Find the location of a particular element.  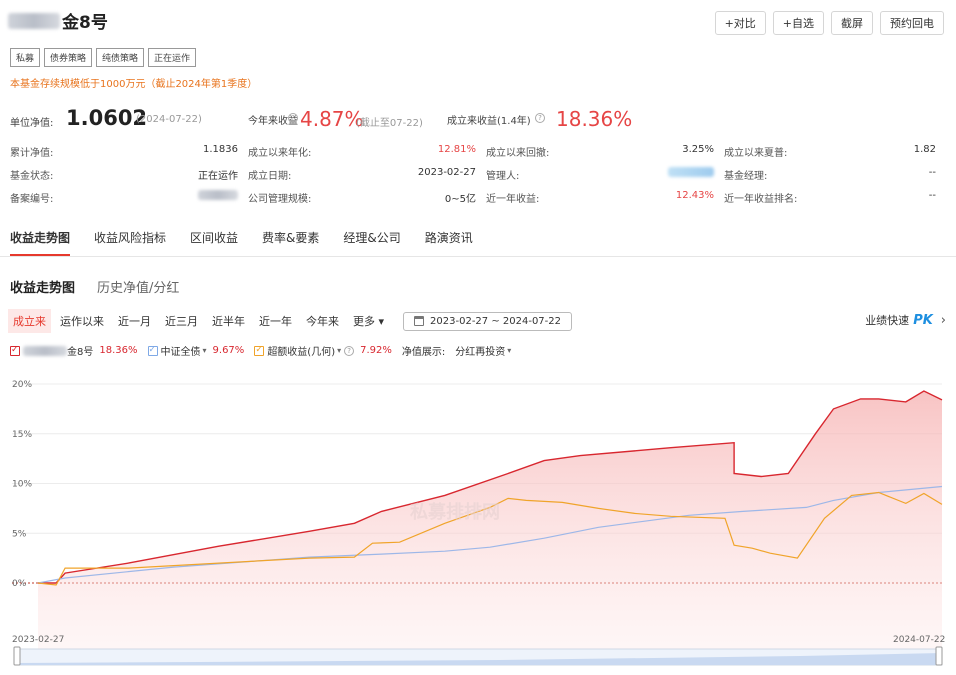

screenshot-button: 截屏 is located at coordinates (852, 23).